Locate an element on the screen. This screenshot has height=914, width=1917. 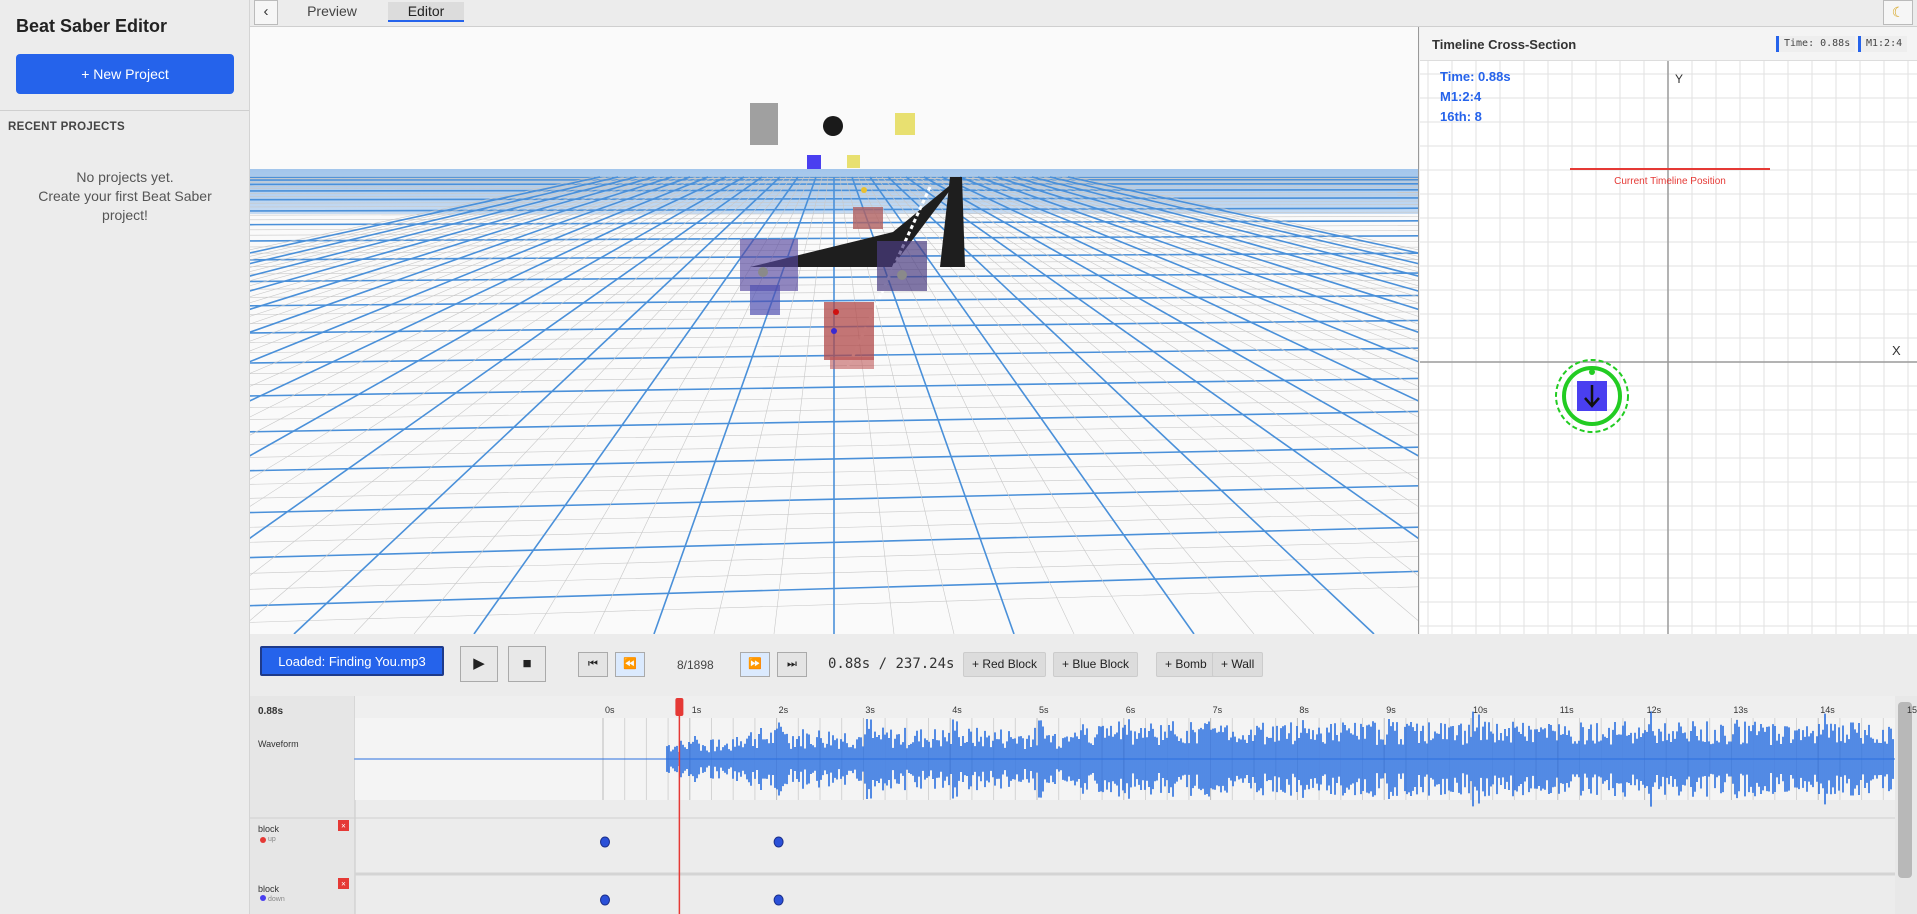
blue-note-far is located at coordinates (814, 162).